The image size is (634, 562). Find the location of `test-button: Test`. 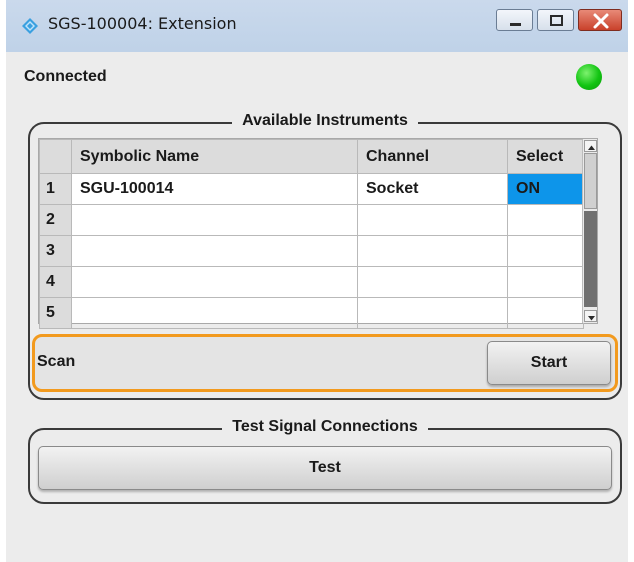

test-button: Test is located at coordinates (325, 468).